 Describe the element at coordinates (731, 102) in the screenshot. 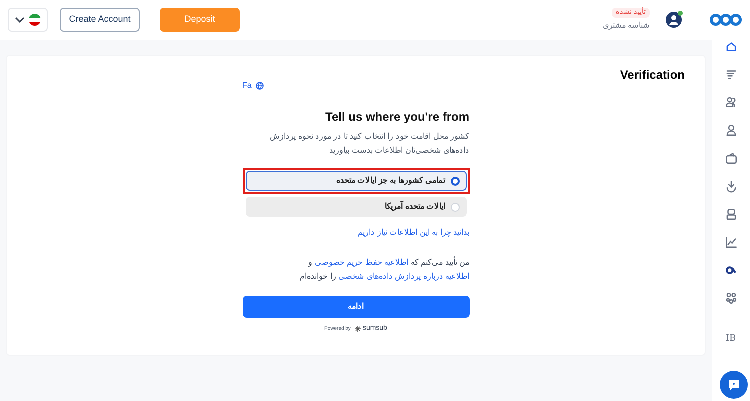

I see `users-icon` at that location.